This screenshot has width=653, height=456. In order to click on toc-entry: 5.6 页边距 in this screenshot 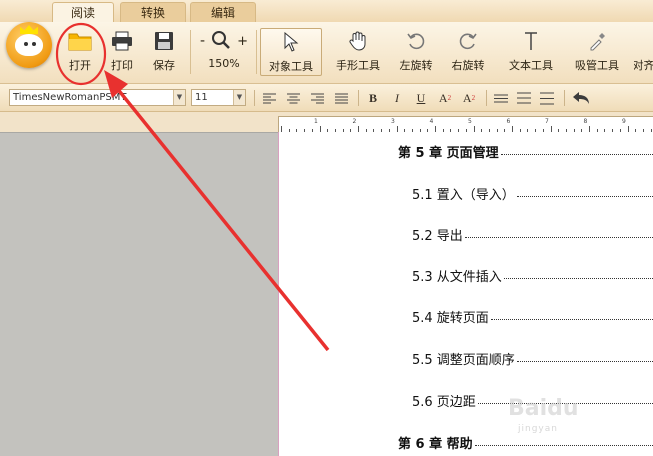, I will do `click(466, 400)`.